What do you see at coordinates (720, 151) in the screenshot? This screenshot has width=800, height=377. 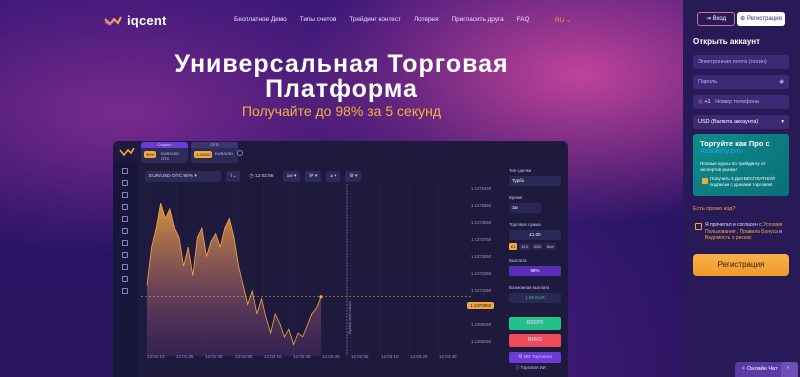 I see `promo-subtitle: Academy.pro` at bounding box center [720, 151].